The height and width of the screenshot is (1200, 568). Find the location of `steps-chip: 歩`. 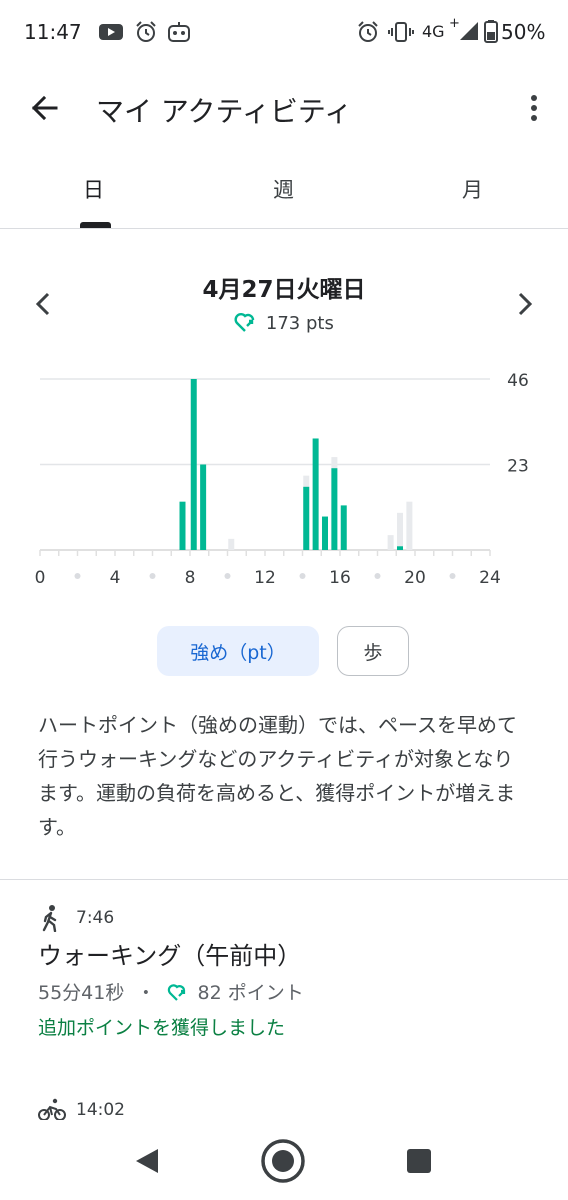

steps-chip: 歩 is located at coordinates (373, 651).